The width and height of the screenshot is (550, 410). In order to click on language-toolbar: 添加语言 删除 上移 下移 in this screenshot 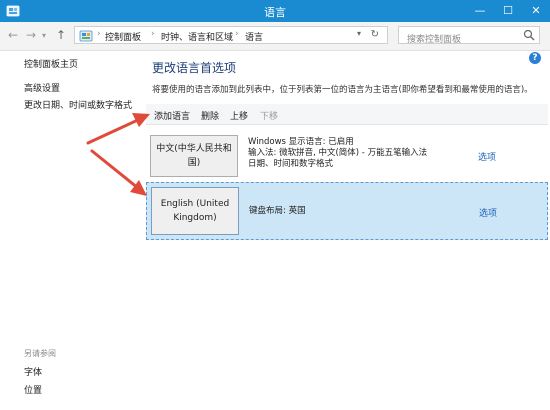, I will do `click(347, 114)`.